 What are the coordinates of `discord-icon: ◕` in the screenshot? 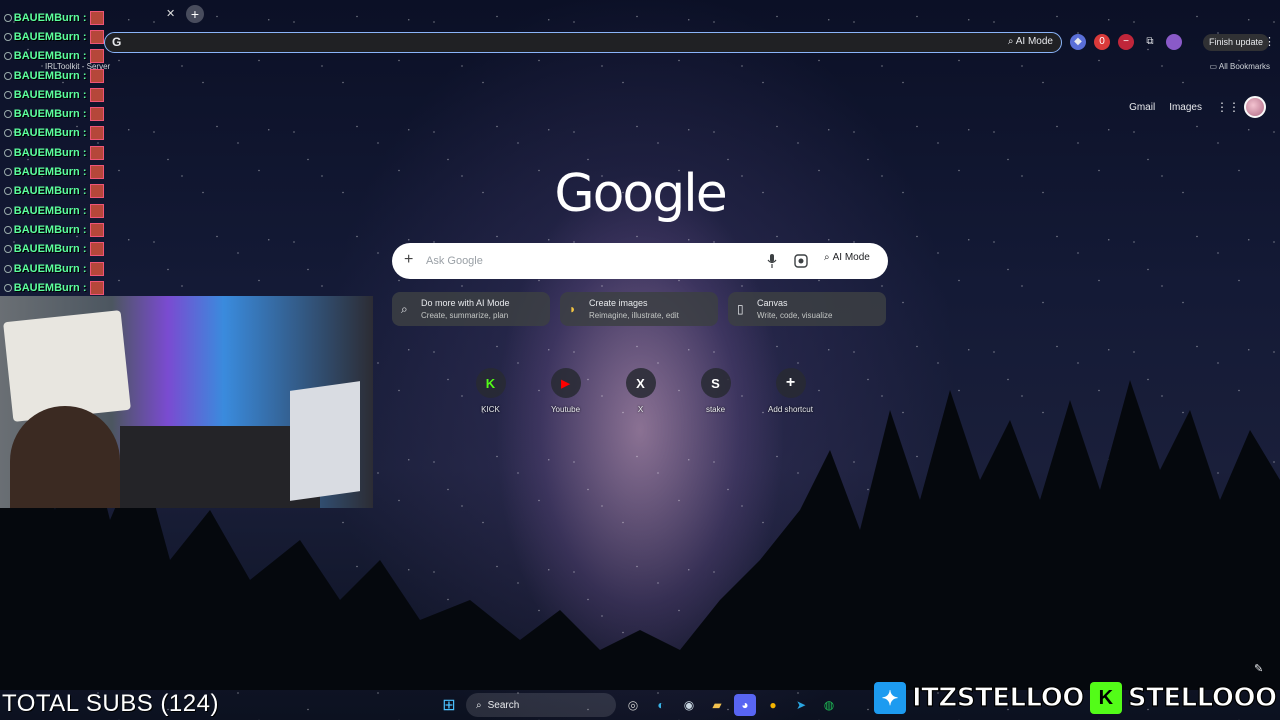 It's located at (745, 705).